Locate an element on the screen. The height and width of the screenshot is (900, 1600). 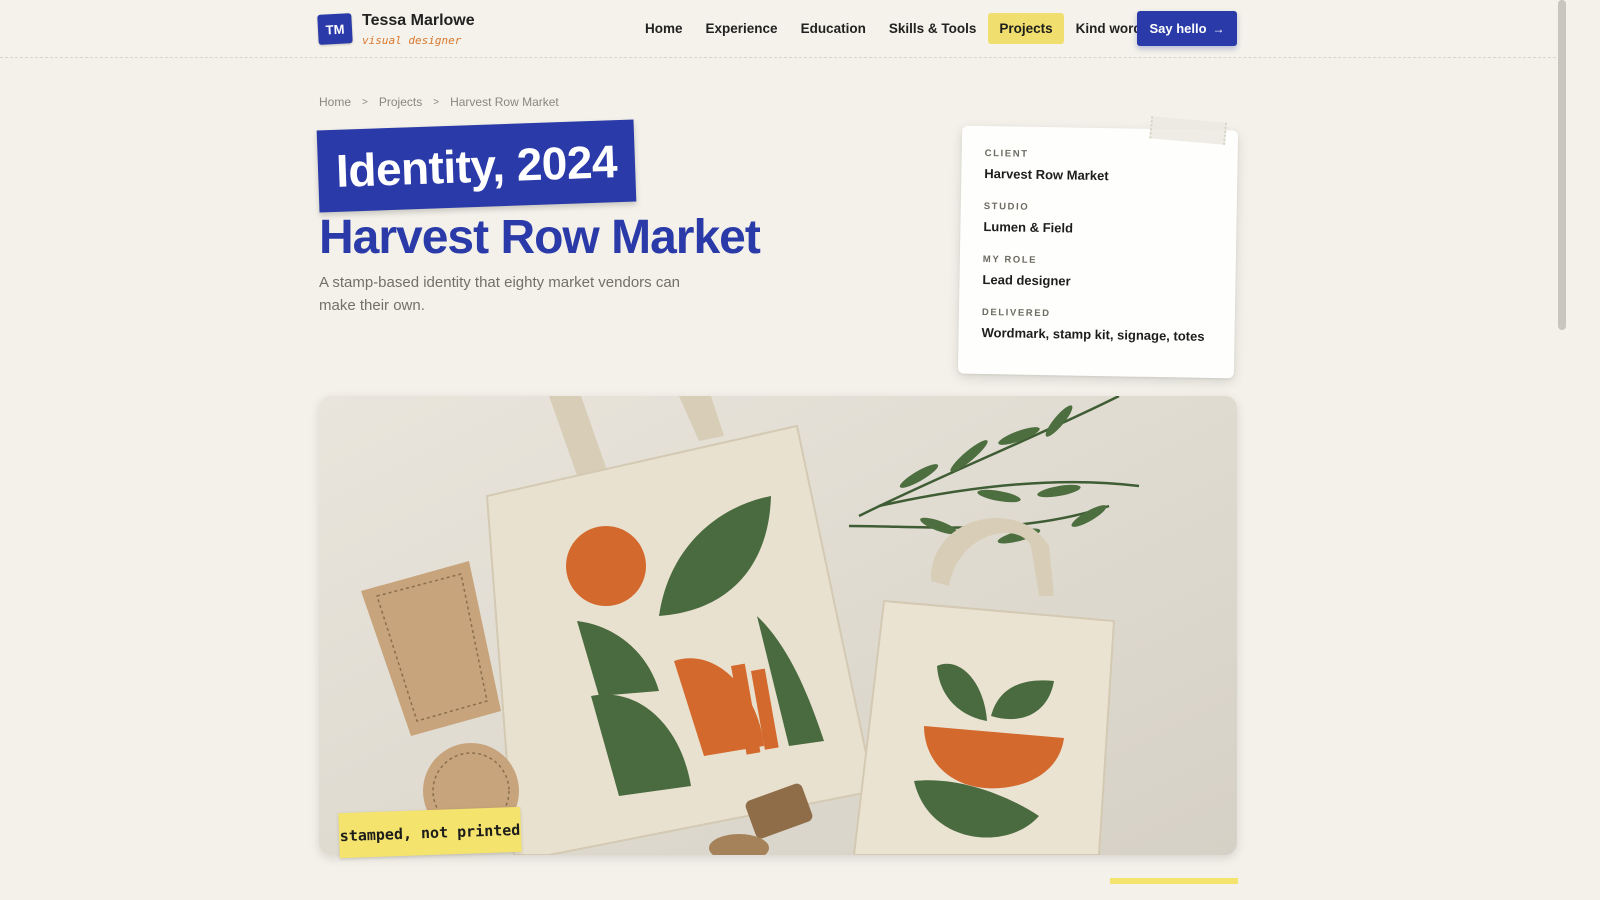
breadcrumb: Home > Projects > Harvest Row Market is located at coordinates (439, 102).